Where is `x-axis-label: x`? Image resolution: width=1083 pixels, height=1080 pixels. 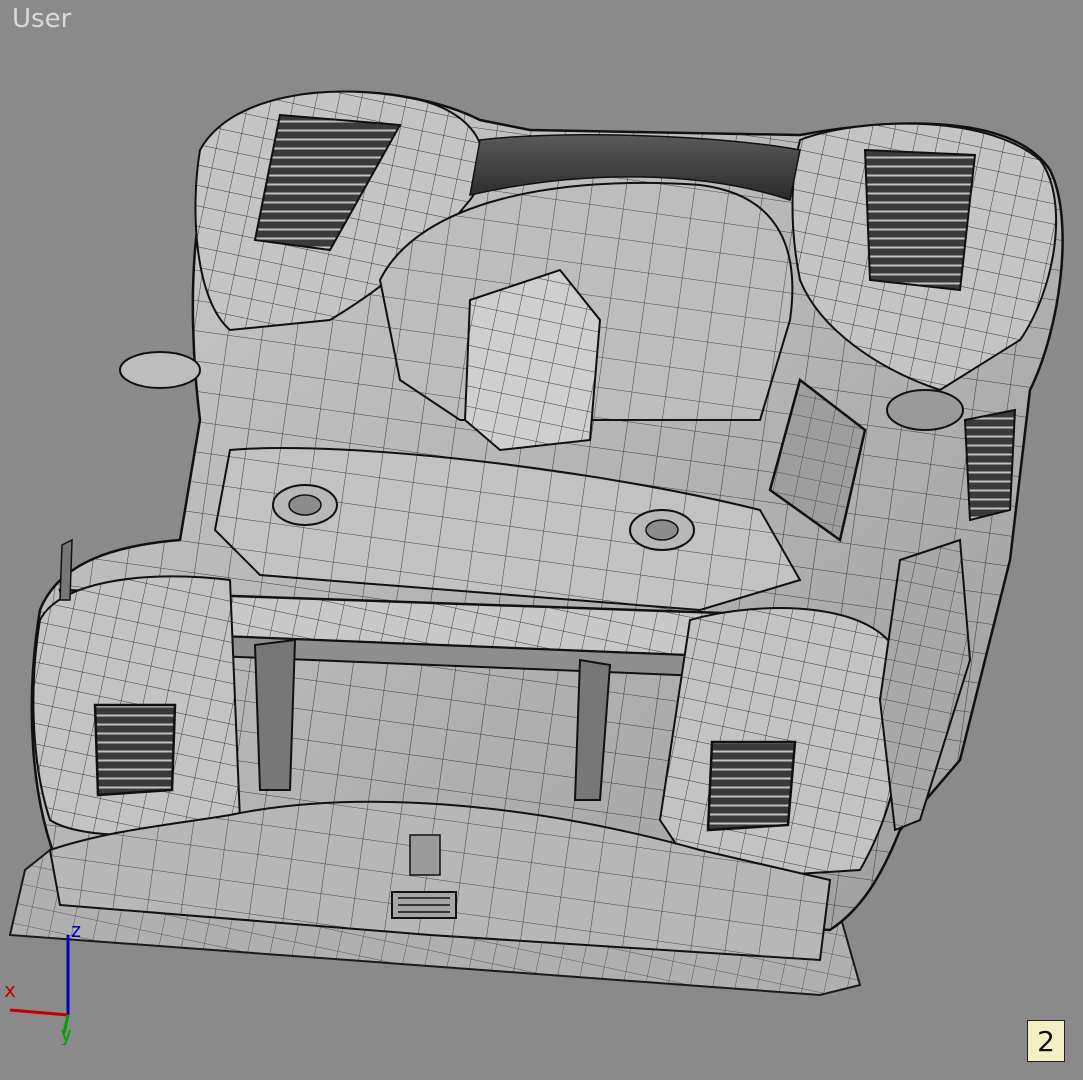
x-axis-label: x is located at coordinates (10, 990).